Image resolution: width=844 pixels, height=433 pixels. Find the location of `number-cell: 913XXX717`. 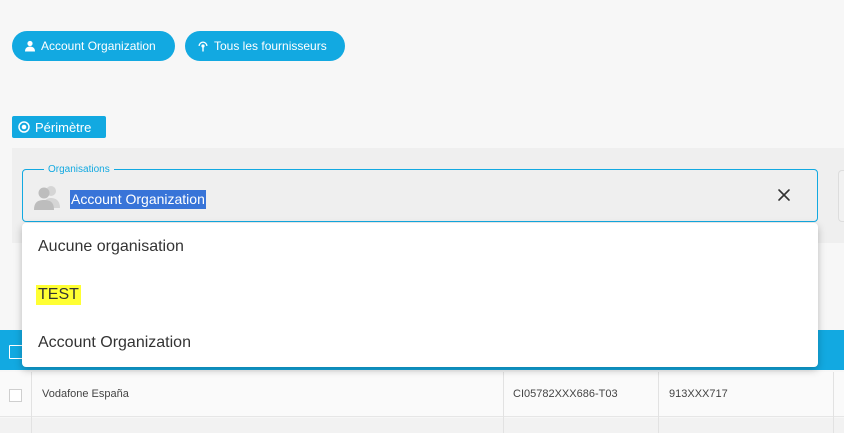

number-cell: 913XXX717 is located at coordinates (698, 394).